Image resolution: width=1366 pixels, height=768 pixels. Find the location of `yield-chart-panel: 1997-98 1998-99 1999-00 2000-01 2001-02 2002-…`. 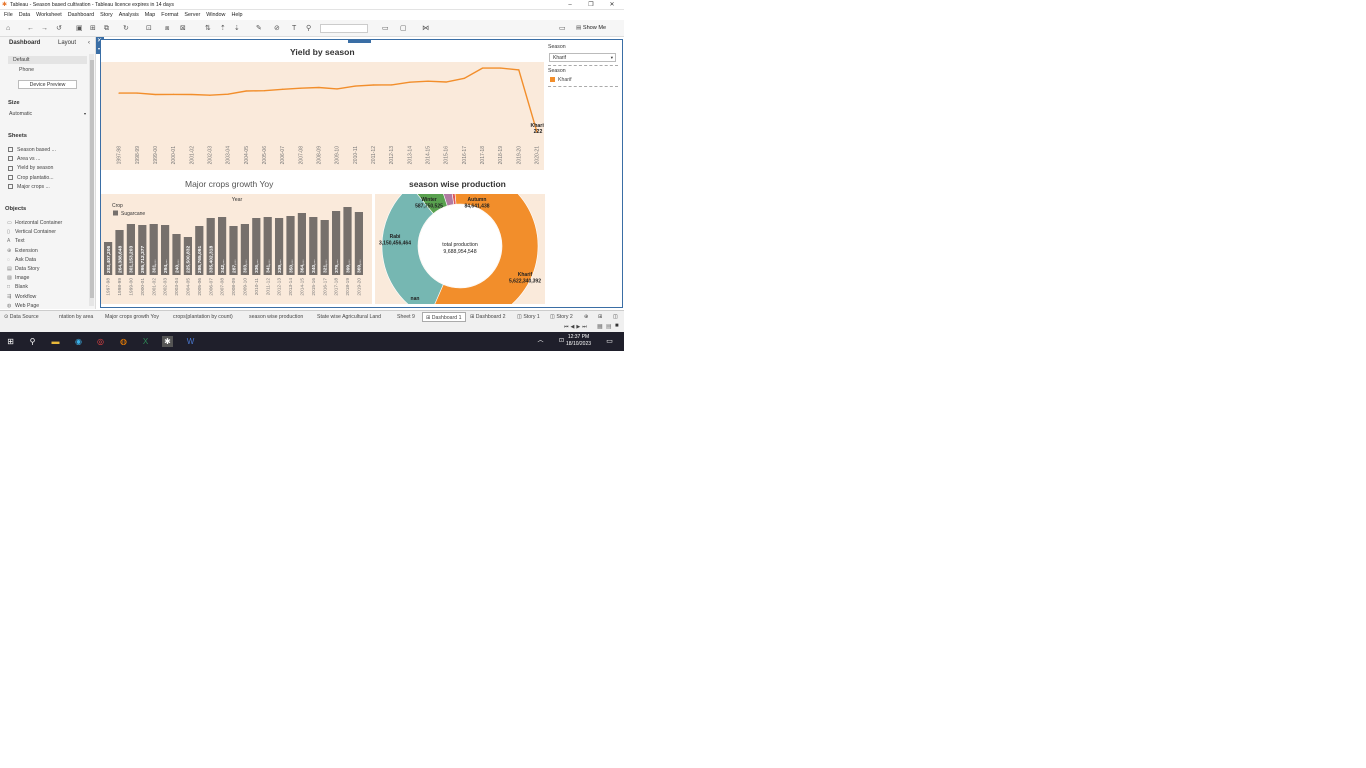

yield-chart-panel: 1997-98 1998-99 1999-00 2000-01 2001-02 2002-… is located at coordinates (323, 116).